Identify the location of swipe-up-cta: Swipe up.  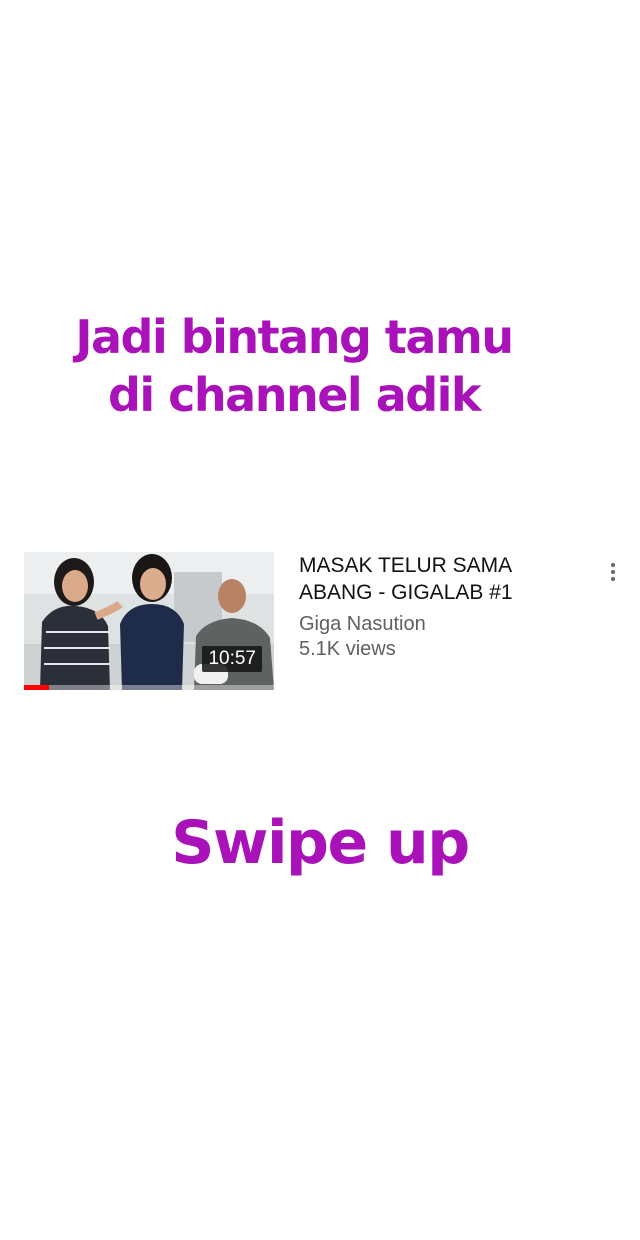
(320, 843).